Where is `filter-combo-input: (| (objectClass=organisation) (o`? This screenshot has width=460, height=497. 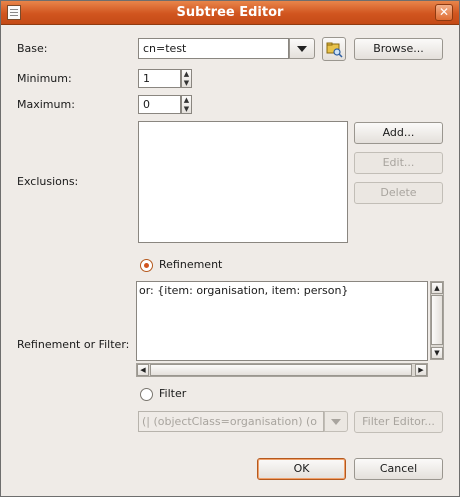 filter-combo-input: (| (objectClass=organisation) (o is located at coordinates (231, 421).